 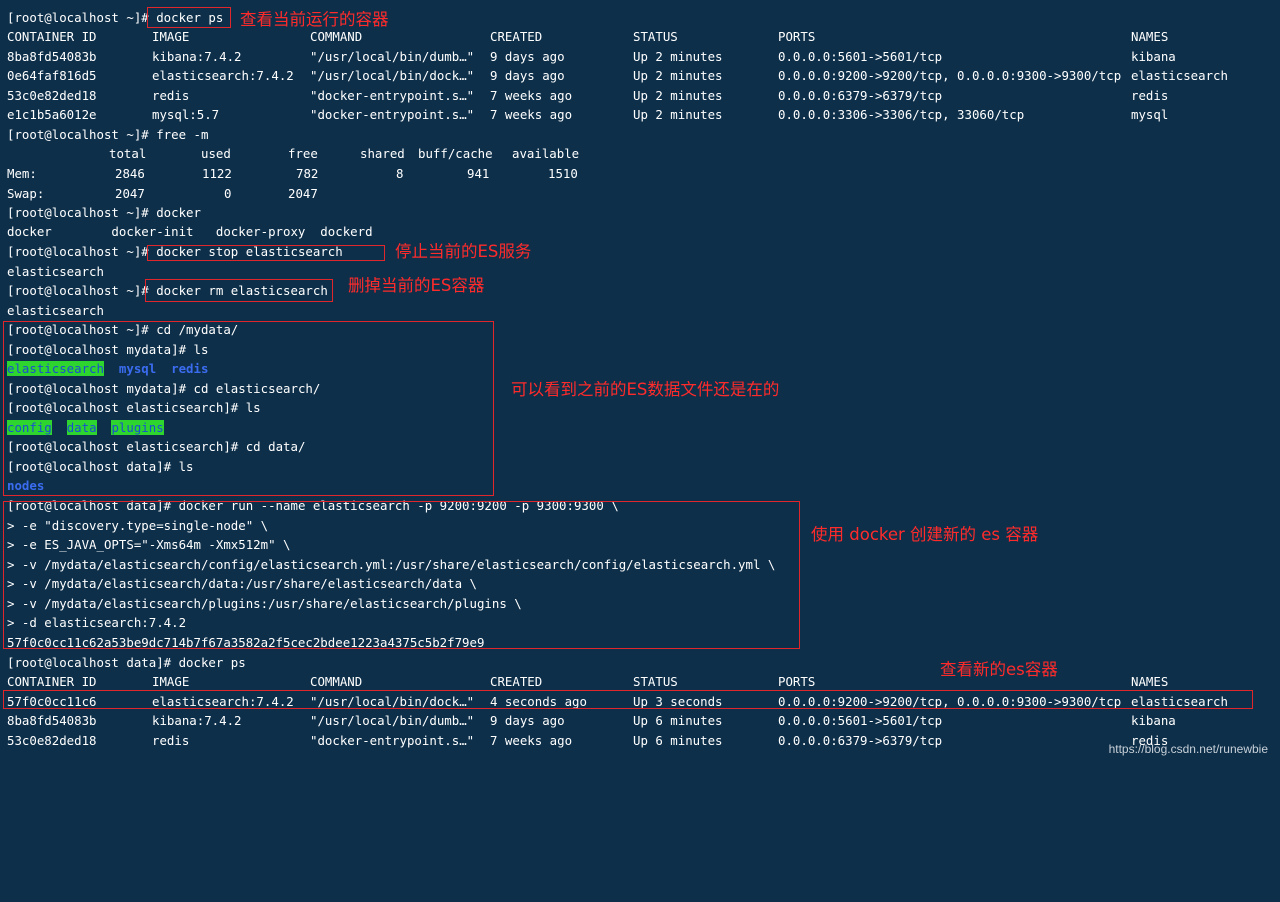 I want to click on image: elasticsearch:7.4.2, so click(x=223, y=75).